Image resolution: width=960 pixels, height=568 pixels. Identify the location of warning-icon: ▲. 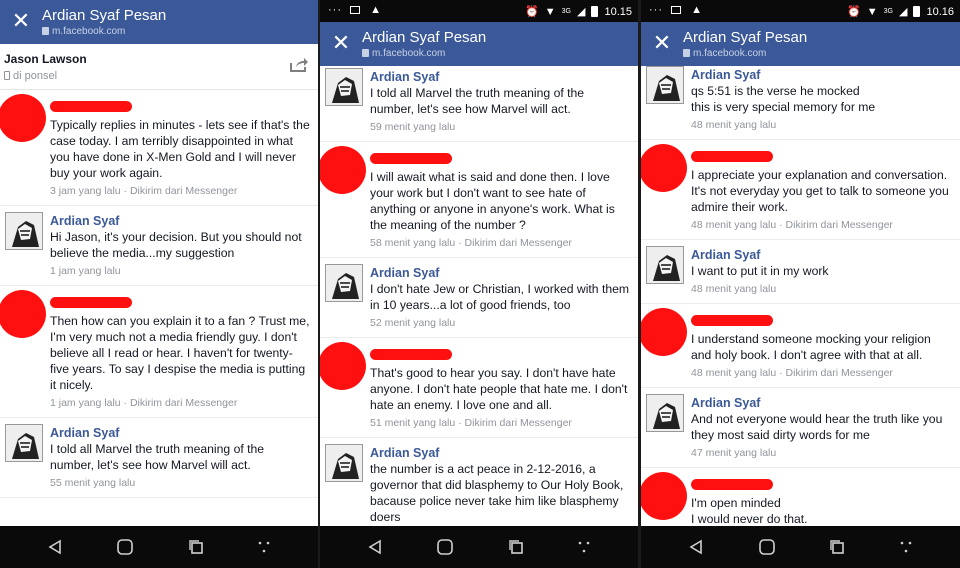
(697, 10).